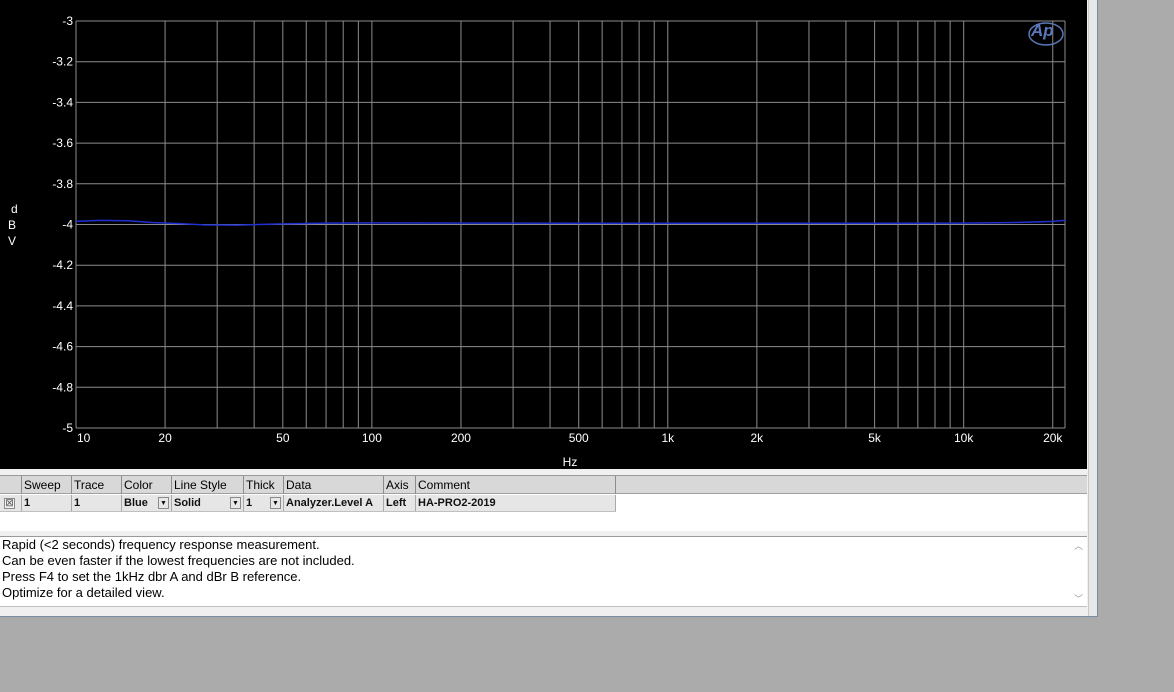  Describe the element at coordinates (334, 503) in the screenshot. I see `cell-data: Analyzer.Level A` at that location.